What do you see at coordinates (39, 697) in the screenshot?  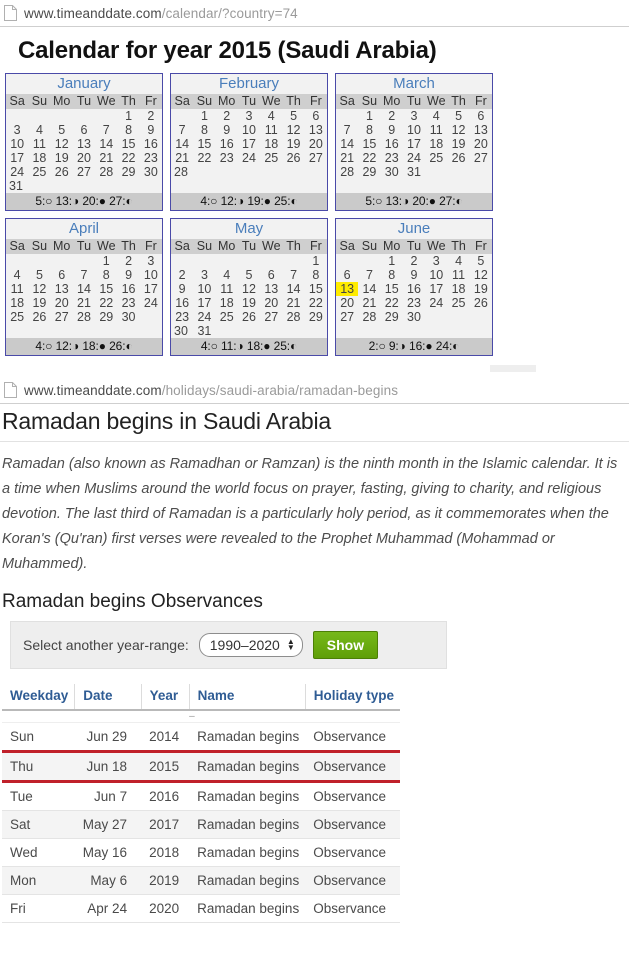 I see `column-header-weekday: Weekday` at bounding box center [39, 697].